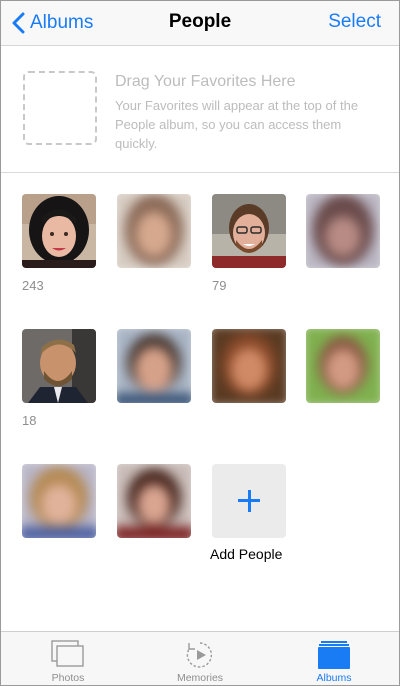 The width and height of the screenshot is (400, 686). Describe the element at coordinates (33, 285) in the screenshot. I see `photo-count: 243` at that location.